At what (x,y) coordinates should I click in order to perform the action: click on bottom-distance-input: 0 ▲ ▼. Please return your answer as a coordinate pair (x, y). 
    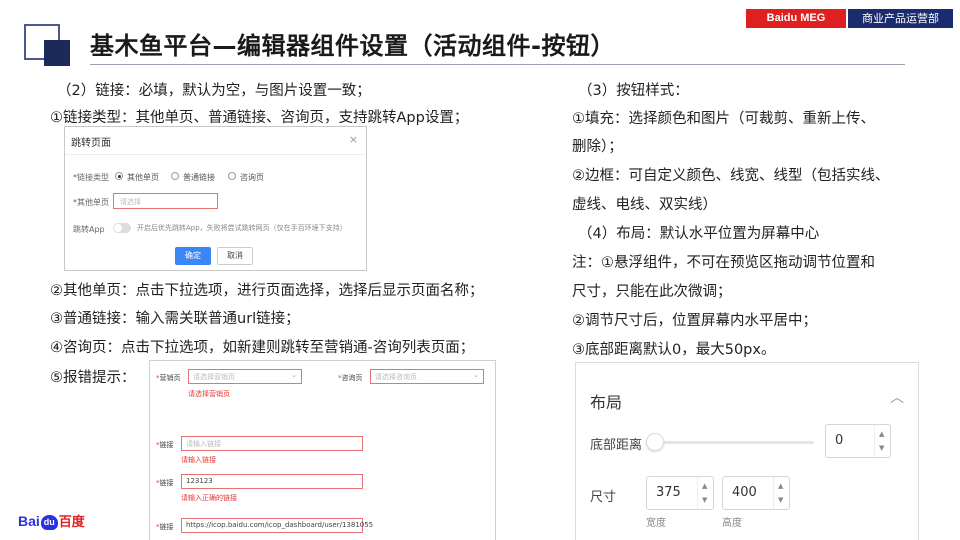
    Looking at the image, I should click on (858, 441).